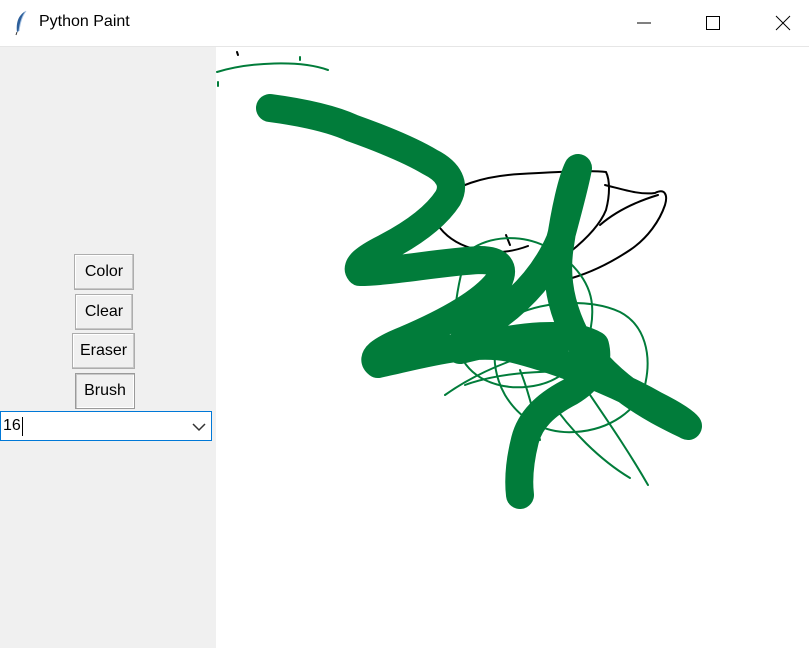  I want to click on brush-button: Brush, so click(105, 391).